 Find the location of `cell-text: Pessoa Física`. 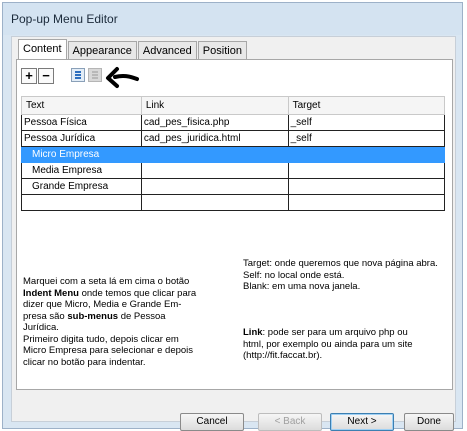

cell-text: Pessoa Física is located at coordinates (81, 122).